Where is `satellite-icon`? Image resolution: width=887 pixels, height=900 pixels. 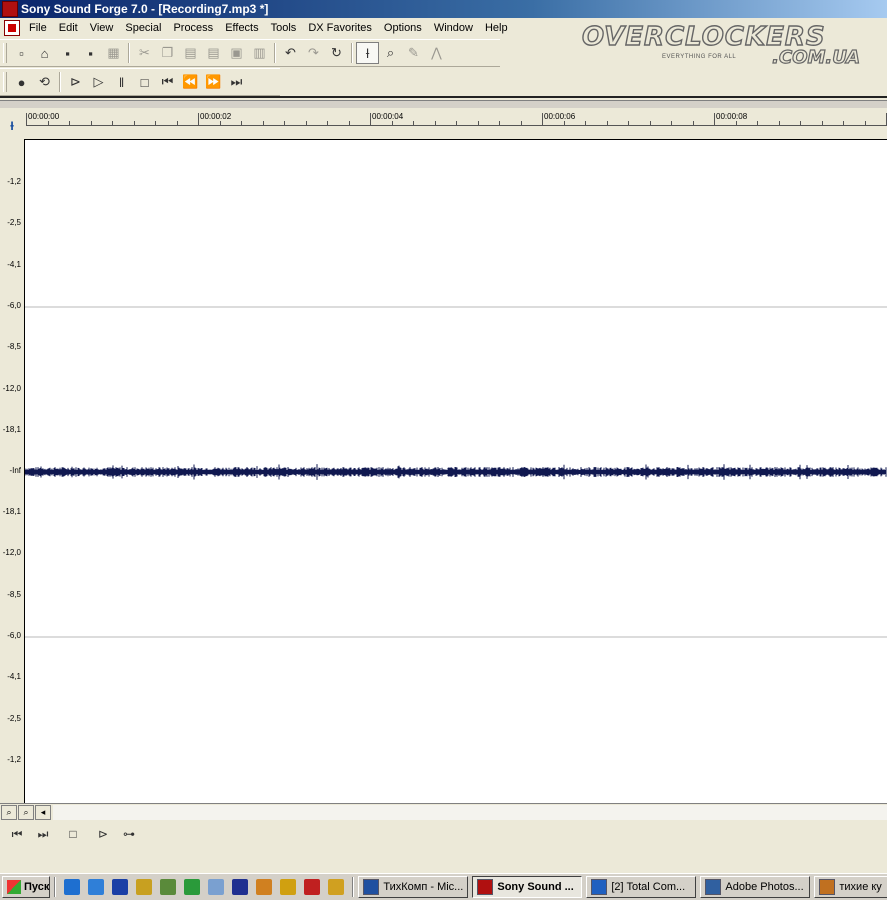
satellite-icon is located at coordinates (168, 887).